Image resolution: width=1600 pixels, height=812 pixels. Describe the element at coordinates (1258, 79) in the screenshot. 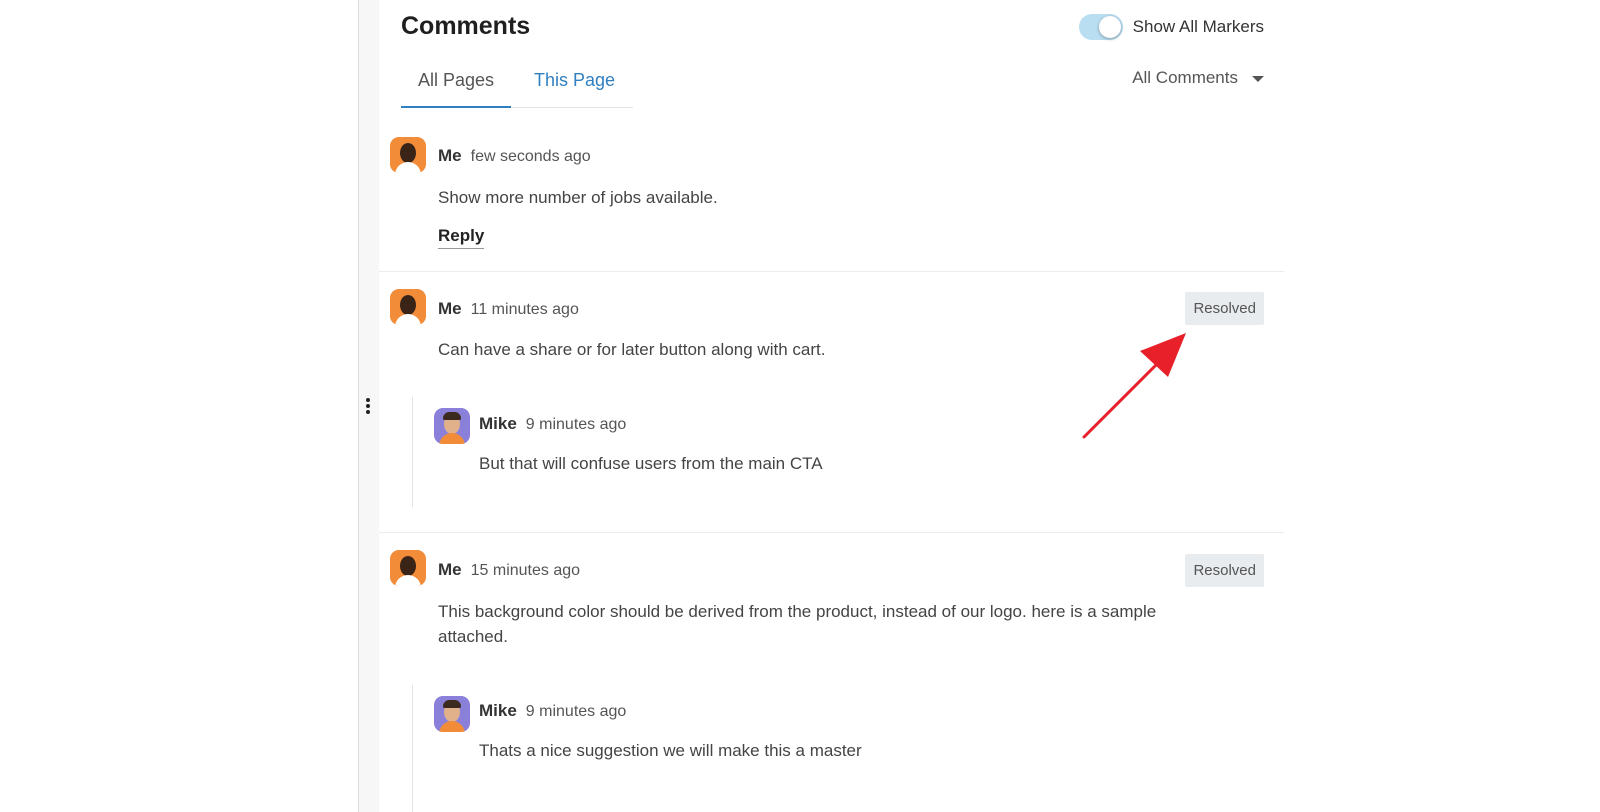

I see `caret-down-icon` at that location.